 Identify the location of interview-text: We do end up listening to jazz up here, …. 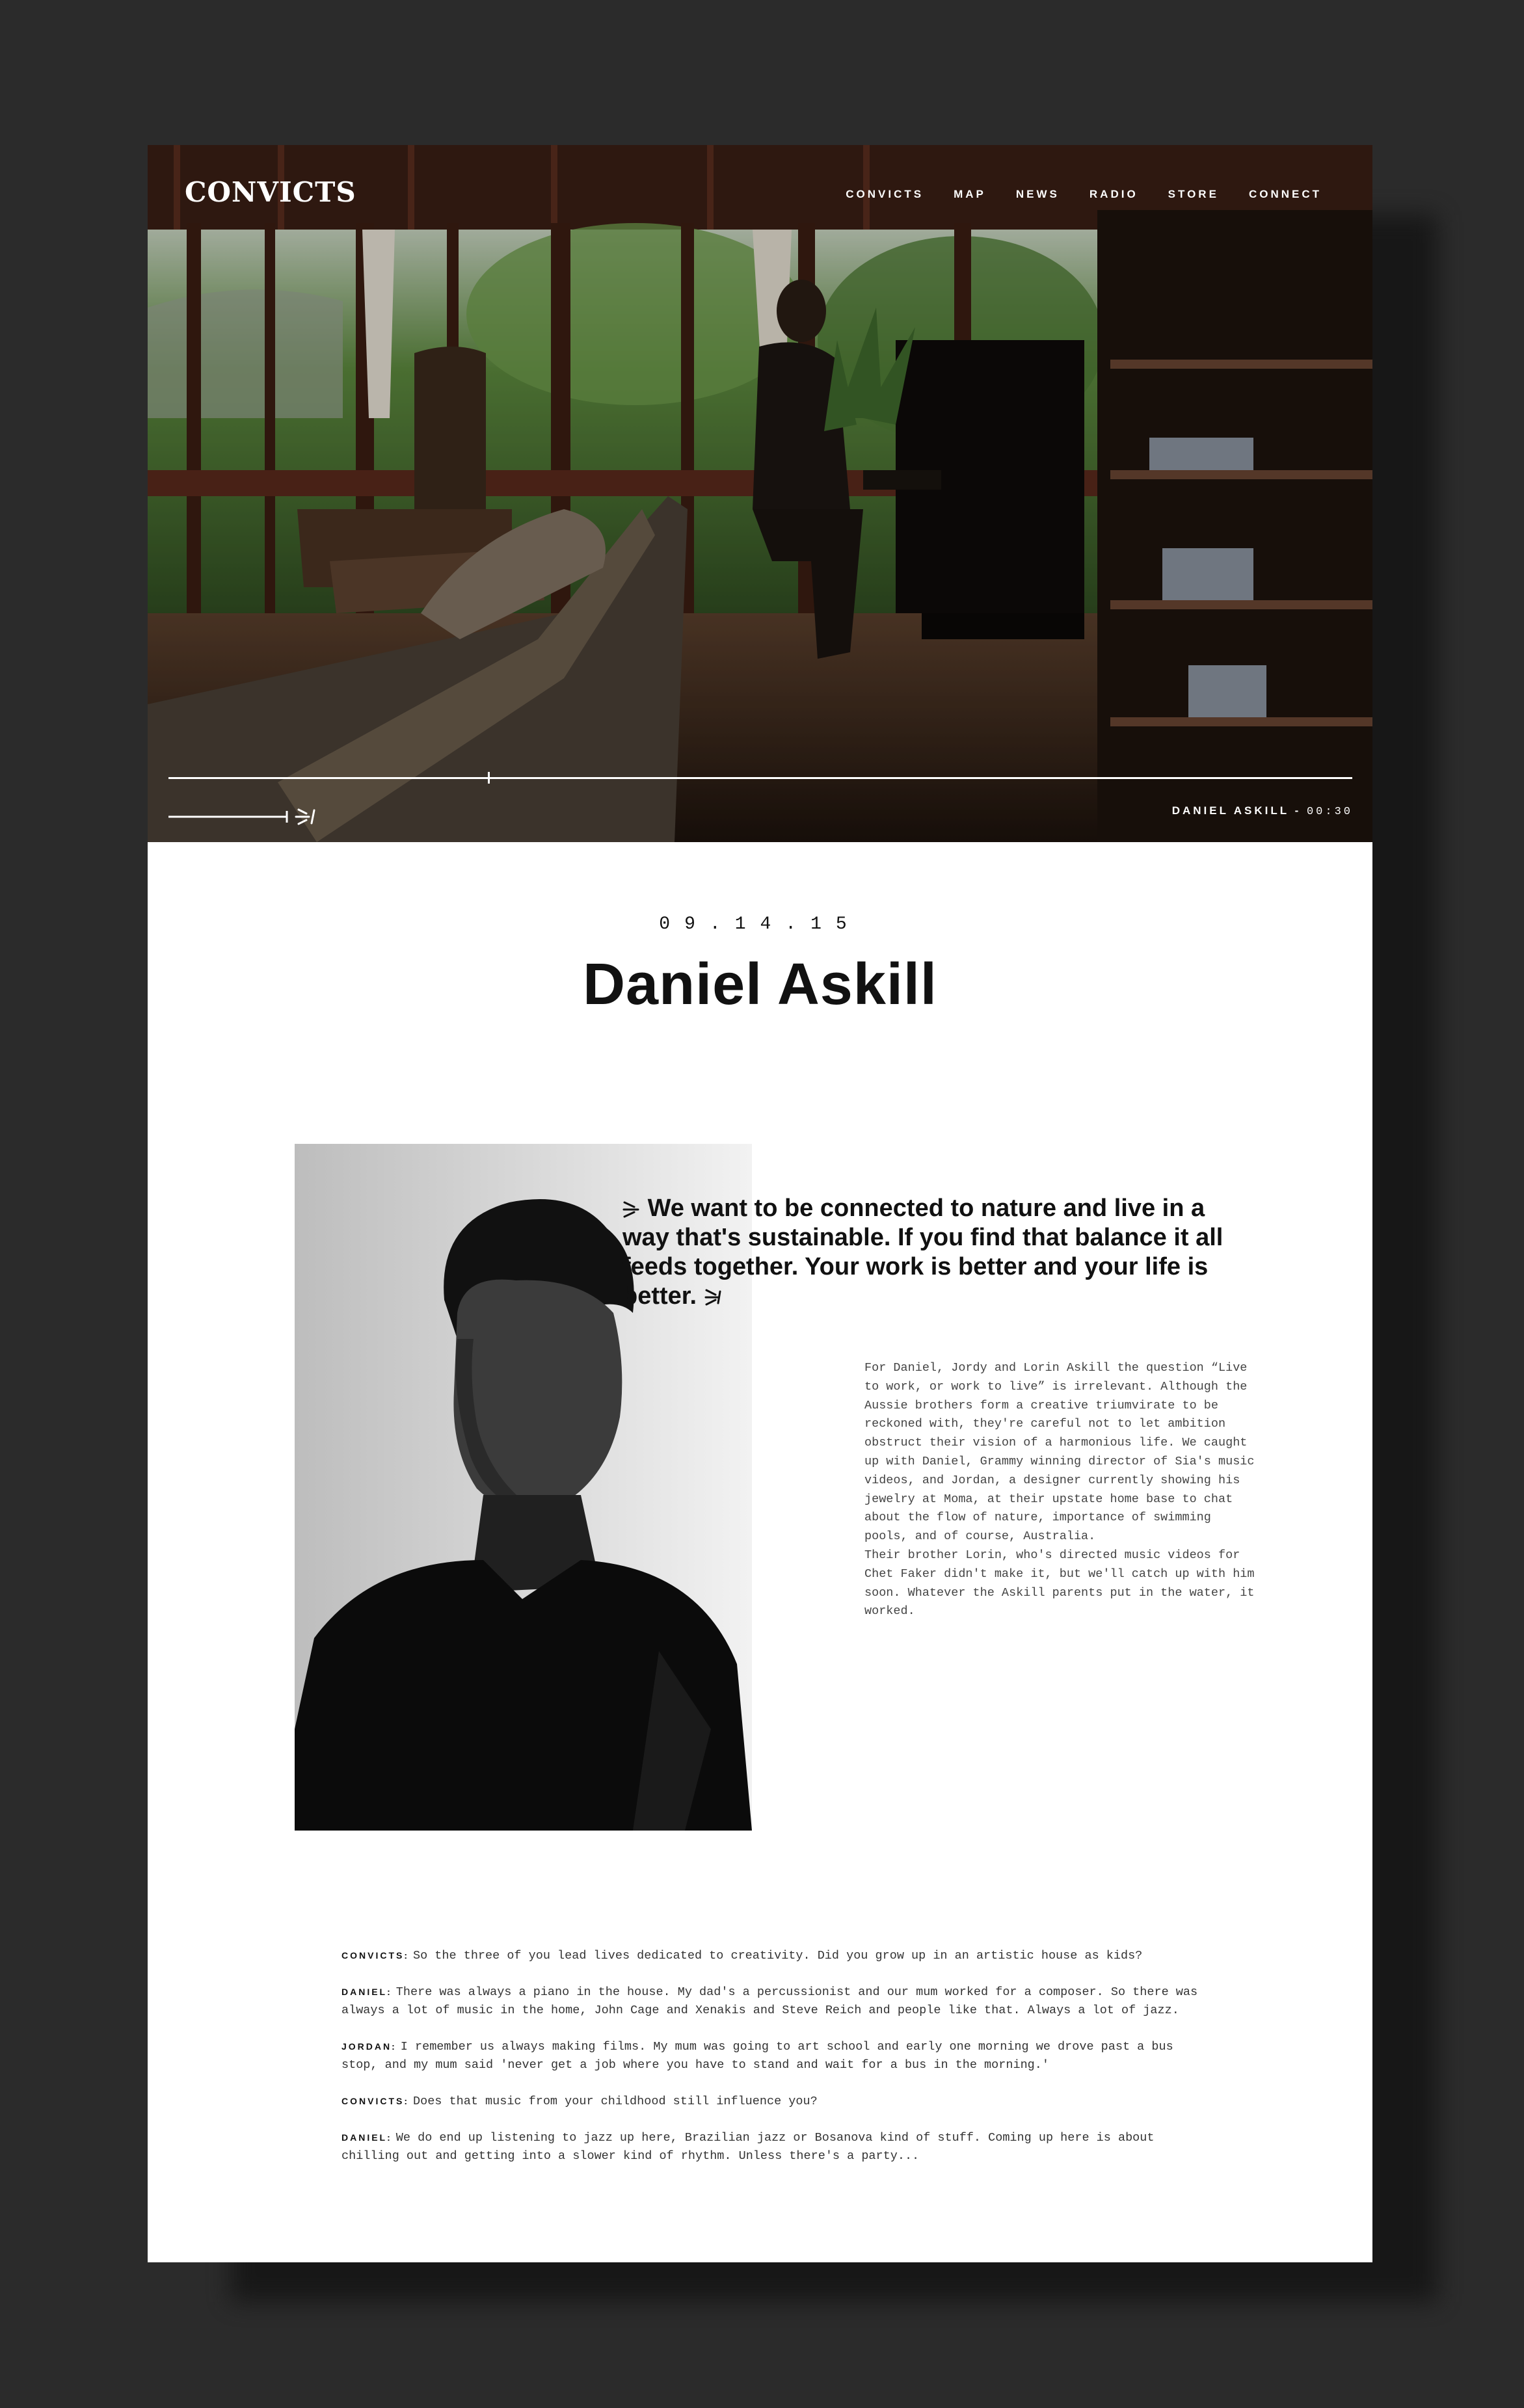
(748, 2147).